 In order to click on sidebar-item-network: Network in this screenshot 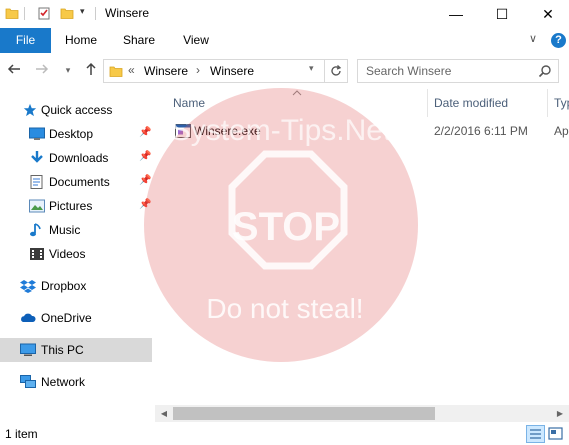, I will do `click(76, 382)`.